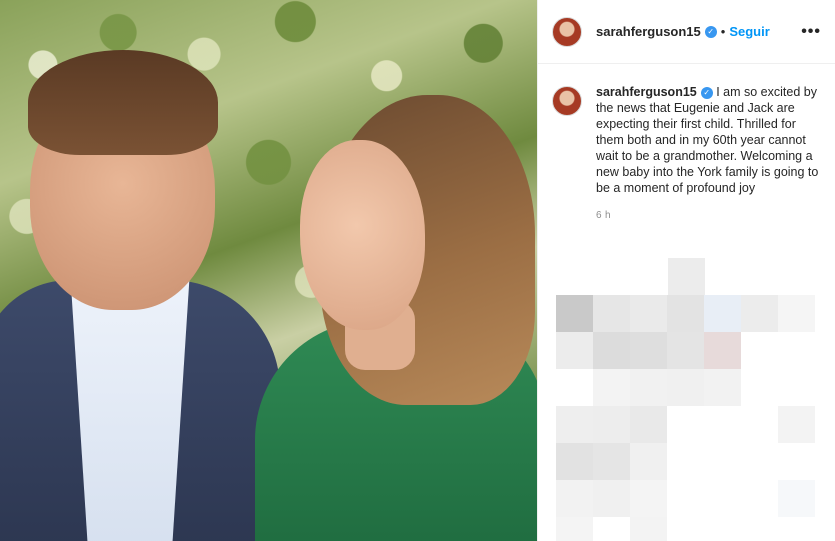 The width and height of the screenshot is (835, 541). What do you see at coordinates (362, 235) in the screenshot?
I see `woman-face` at bounding box center [362, 235].